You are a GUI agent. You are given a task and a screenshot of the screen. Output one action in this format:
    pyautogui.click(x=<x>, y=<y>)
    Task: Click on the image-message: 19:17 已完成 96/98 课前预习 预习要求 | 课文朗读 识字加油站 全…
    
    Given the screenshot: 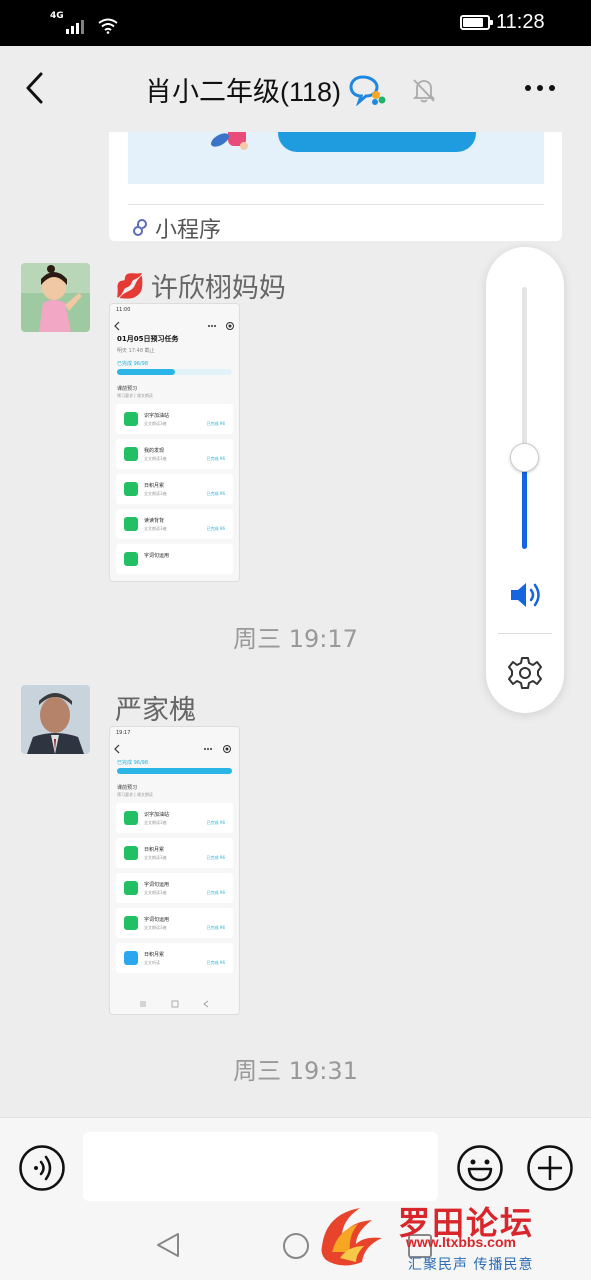 What is the action you would take?
    pyautogui.click(x=174, y=870)
    